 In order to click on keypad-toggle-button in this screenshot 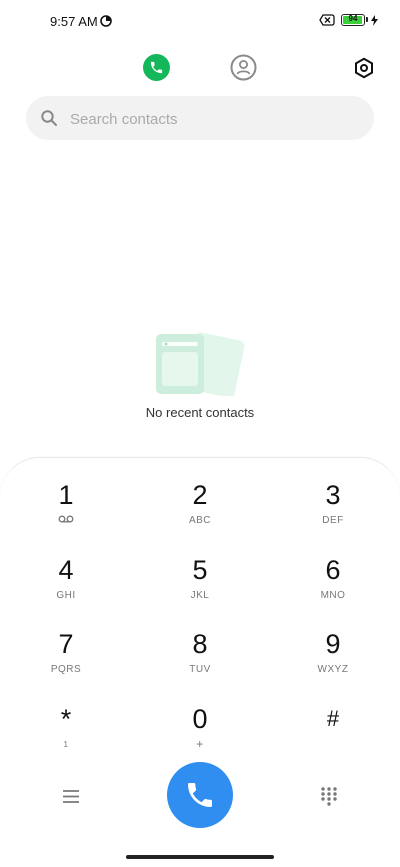, I will do `click(329, 796)`.